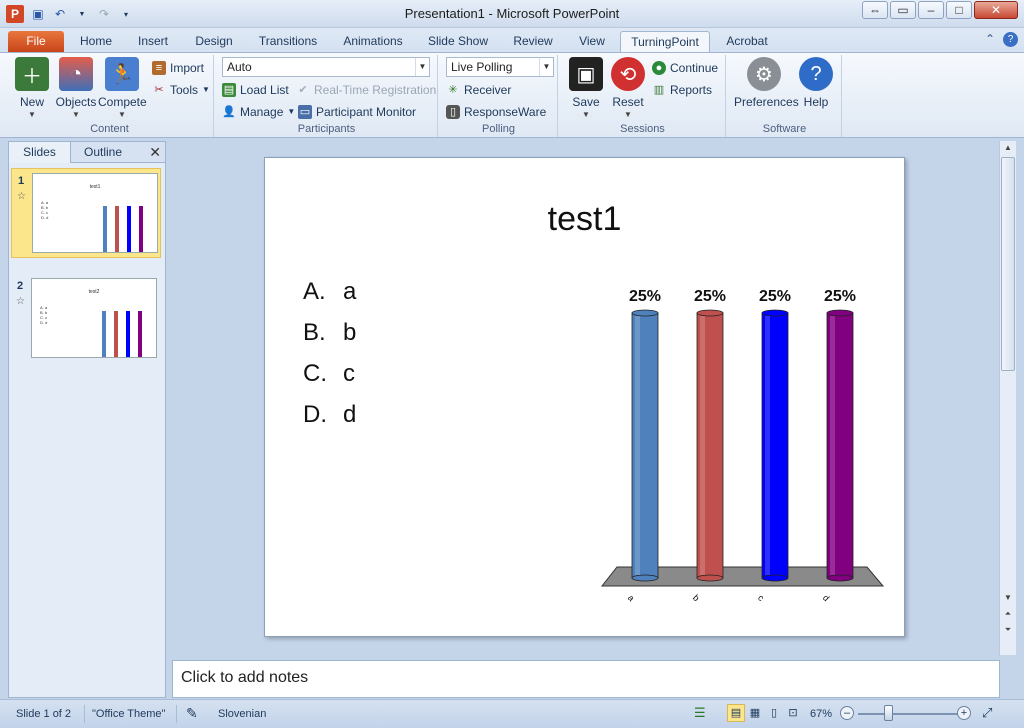  I want to click on compete-button: 🏃 Compete ▼, so click(122, 88).